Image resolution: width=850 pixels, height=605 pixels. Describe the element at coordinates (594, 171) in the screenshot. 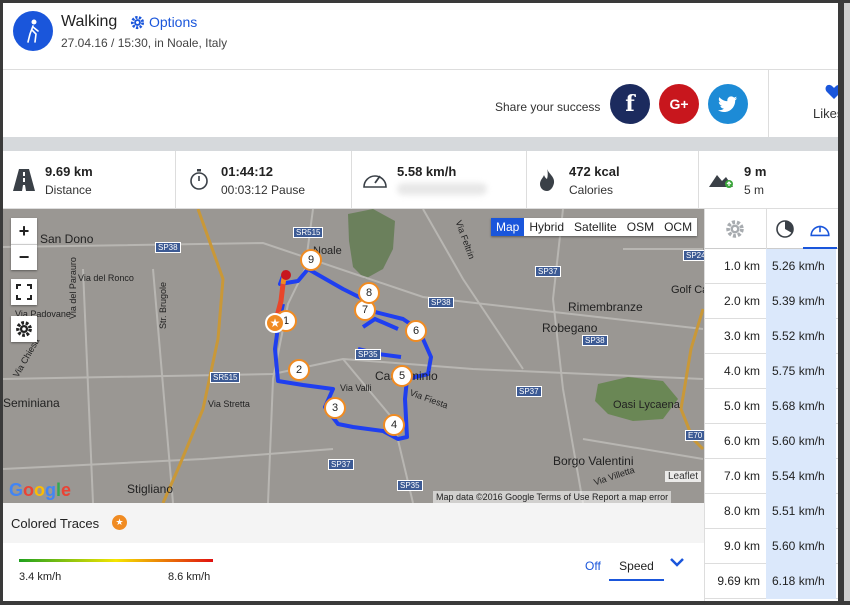

I see `stat-value: 472 kcal` at that location.